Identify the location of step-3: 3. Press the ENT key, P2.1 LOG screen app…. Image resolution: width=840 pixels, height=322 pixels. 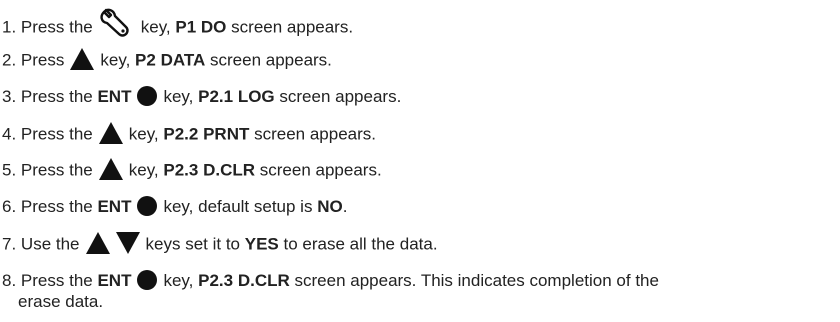
(202, 95).